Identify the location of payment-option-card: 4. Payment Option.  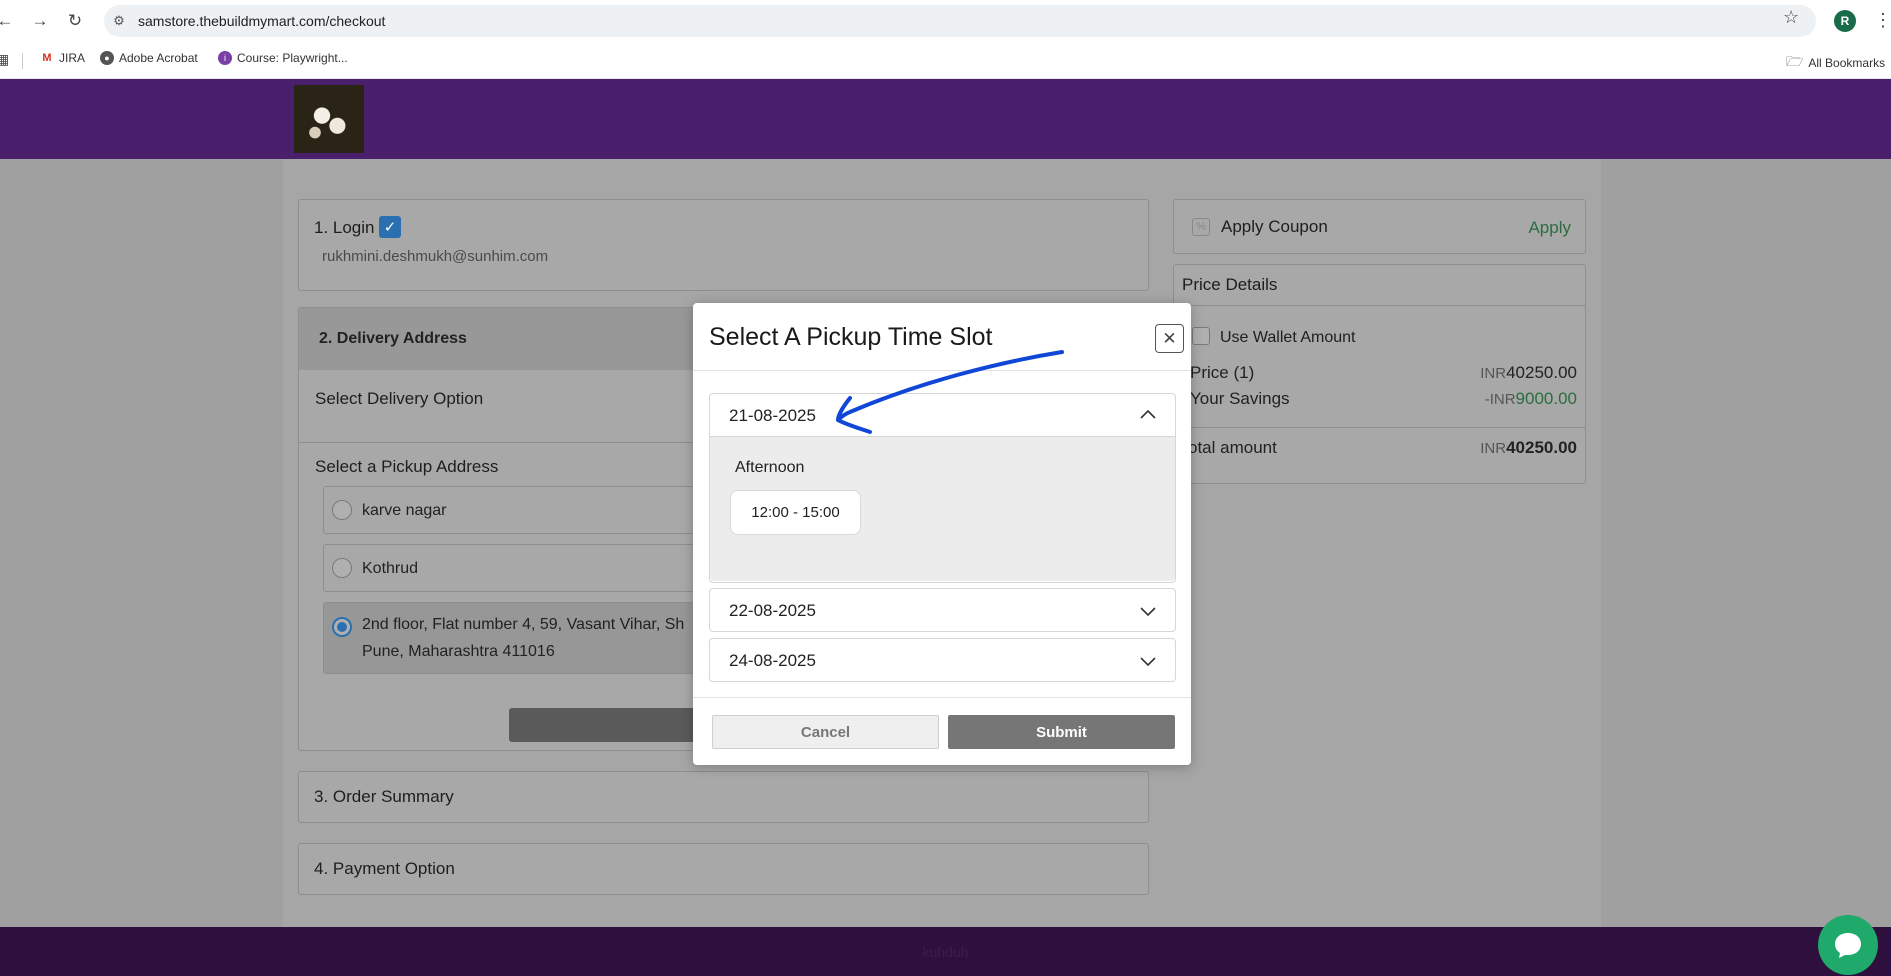
(723, 869).